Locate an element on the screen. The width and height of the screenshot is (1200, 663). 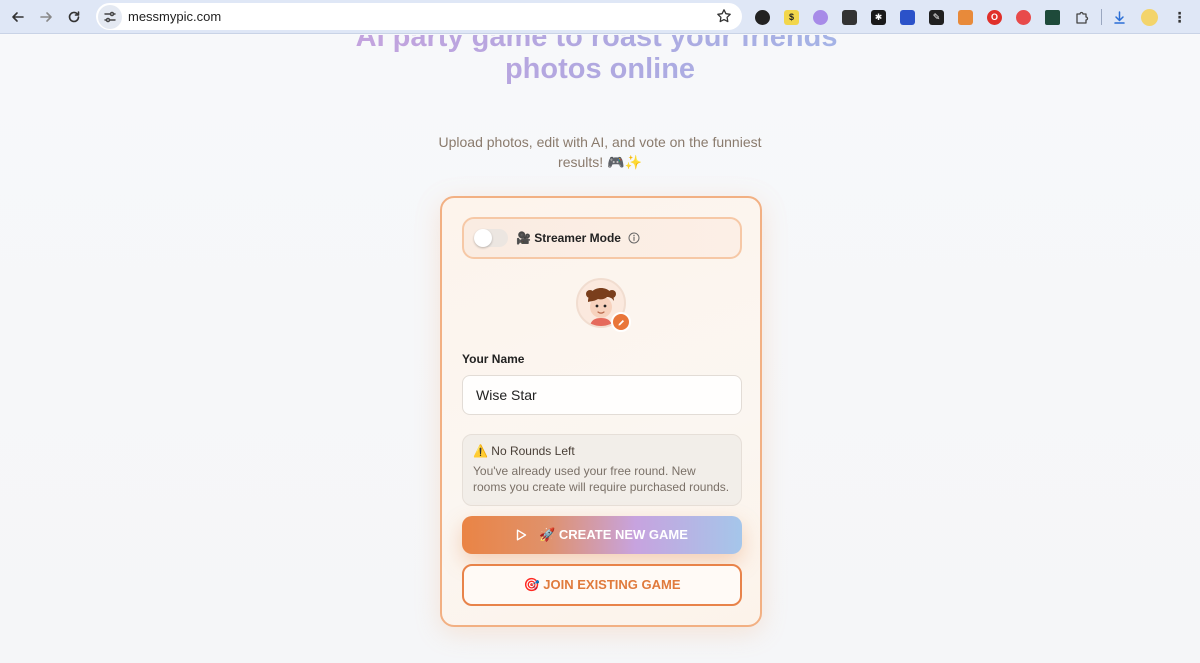
ext-opera-icon: O is located at coordinates (994, 17).